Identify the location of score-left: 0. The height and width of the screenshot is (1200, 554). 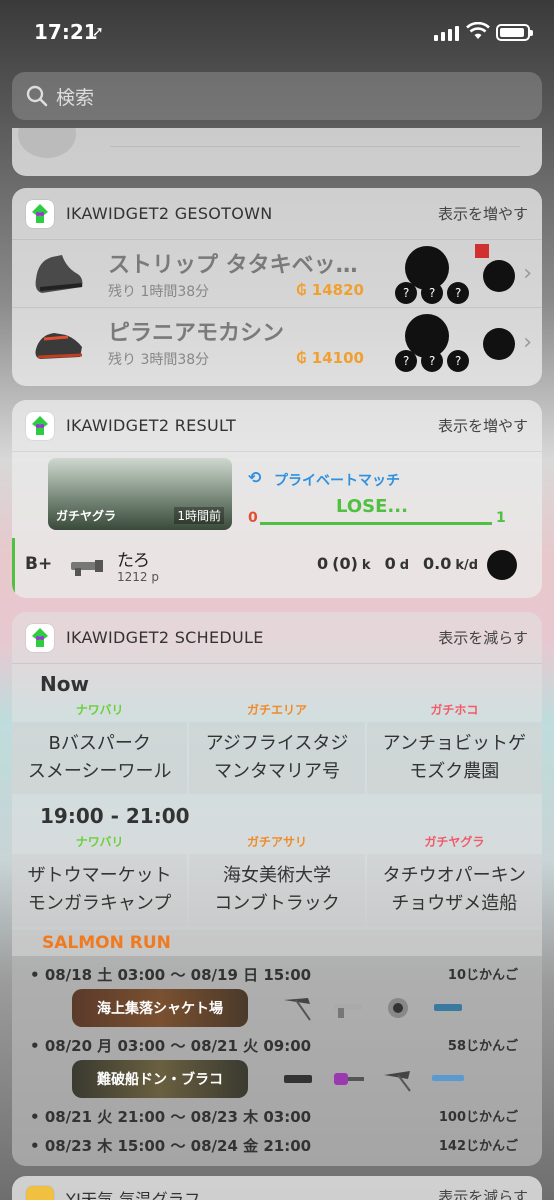
(253, 518).